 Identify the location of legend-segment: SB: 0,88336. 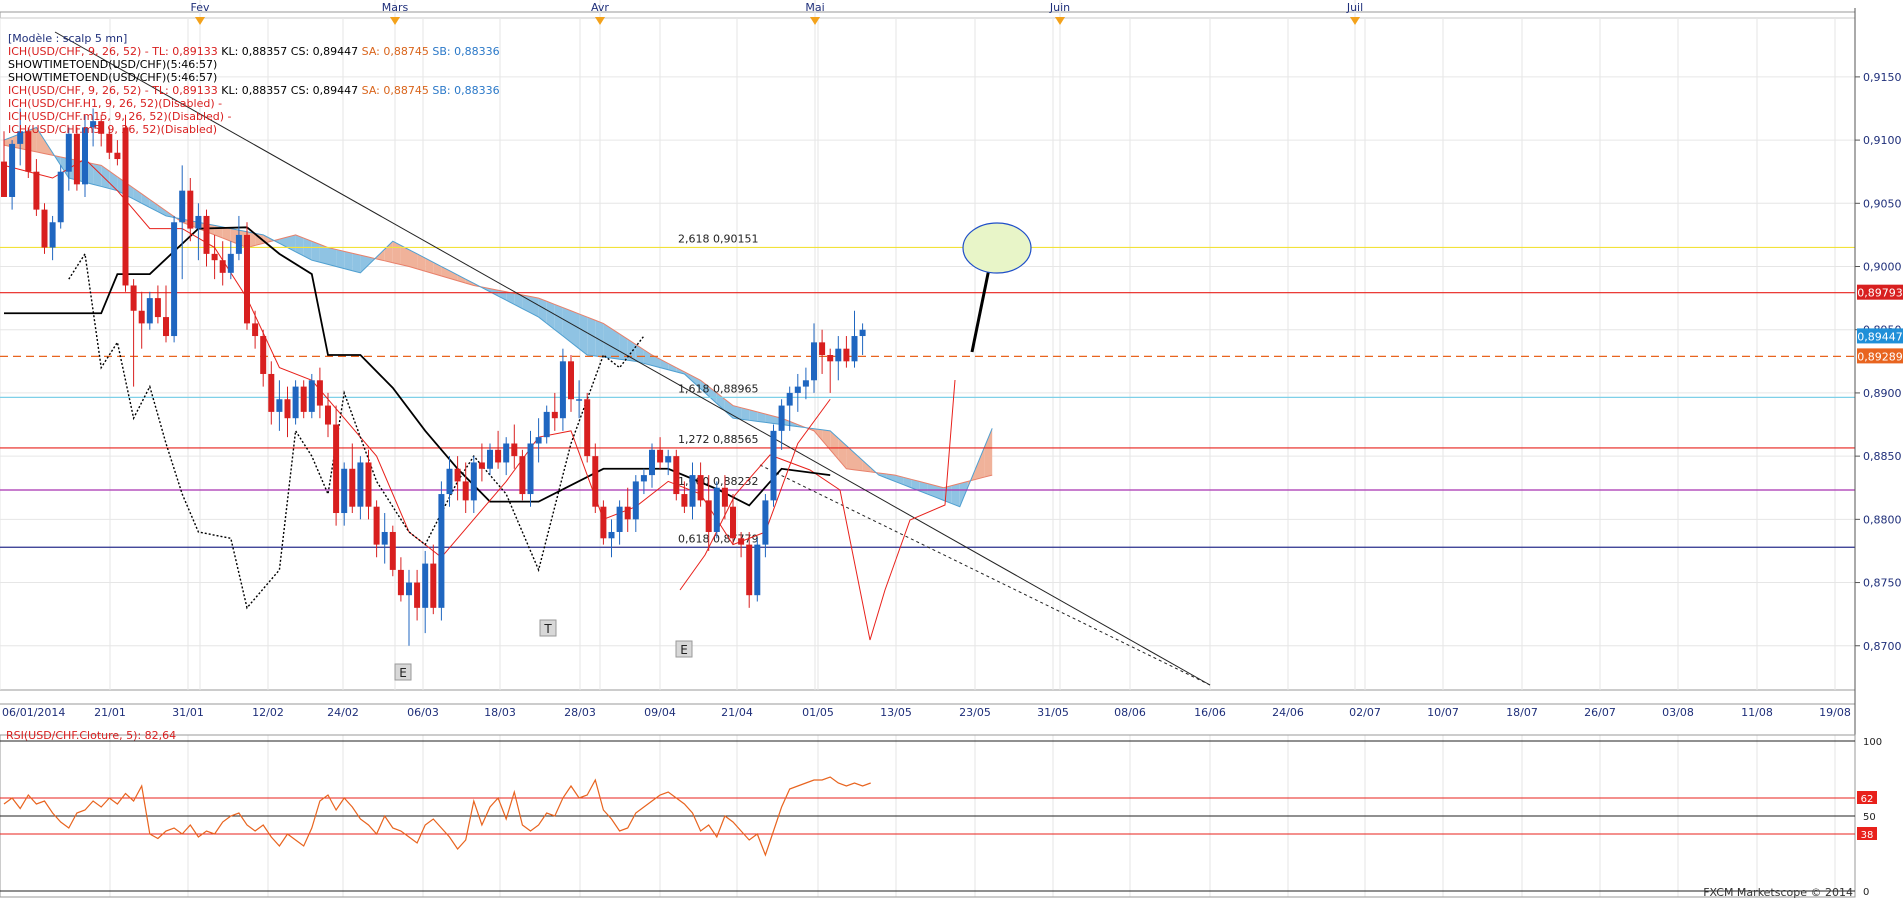
(464, 90).